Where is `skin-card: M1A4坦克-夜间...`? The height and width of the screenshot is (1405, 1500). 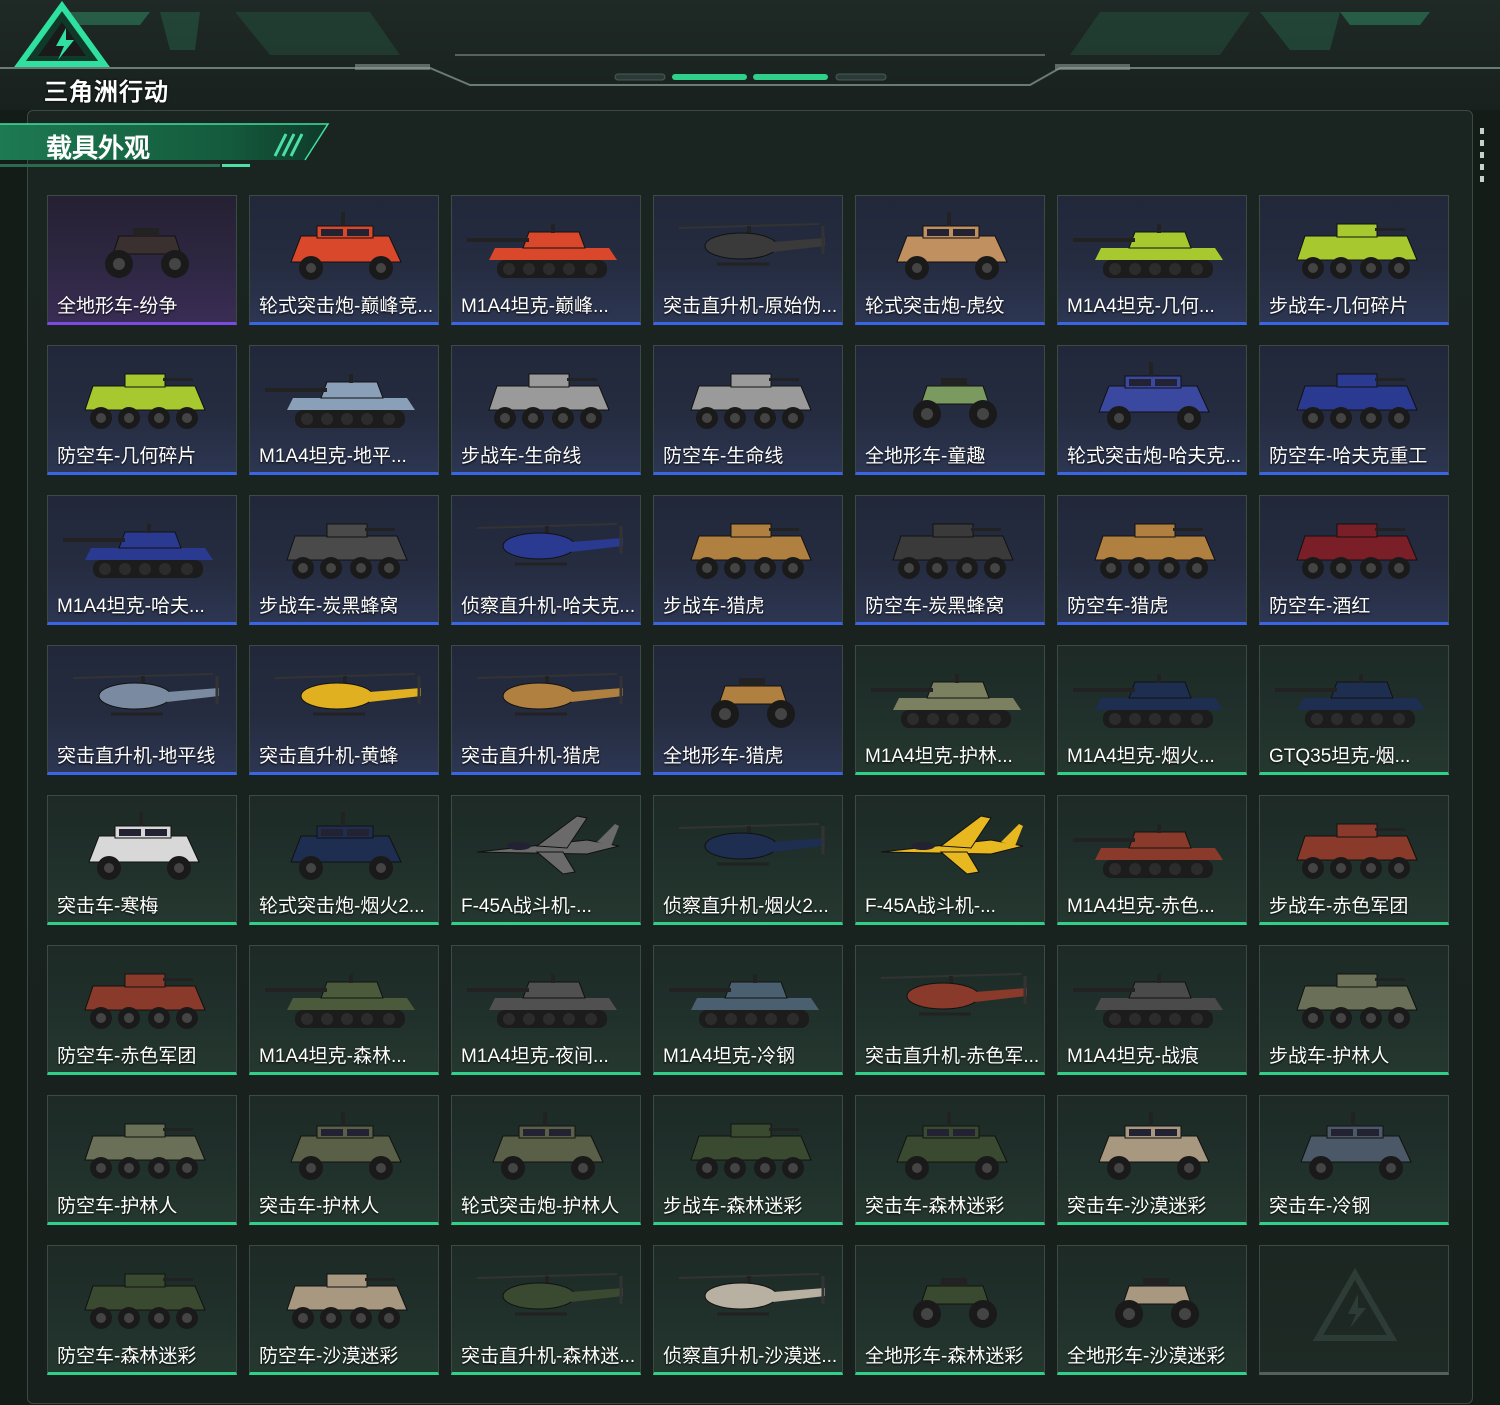 skin-card: M1A4坦克-夜间... is located at coordinates (546, 1010).